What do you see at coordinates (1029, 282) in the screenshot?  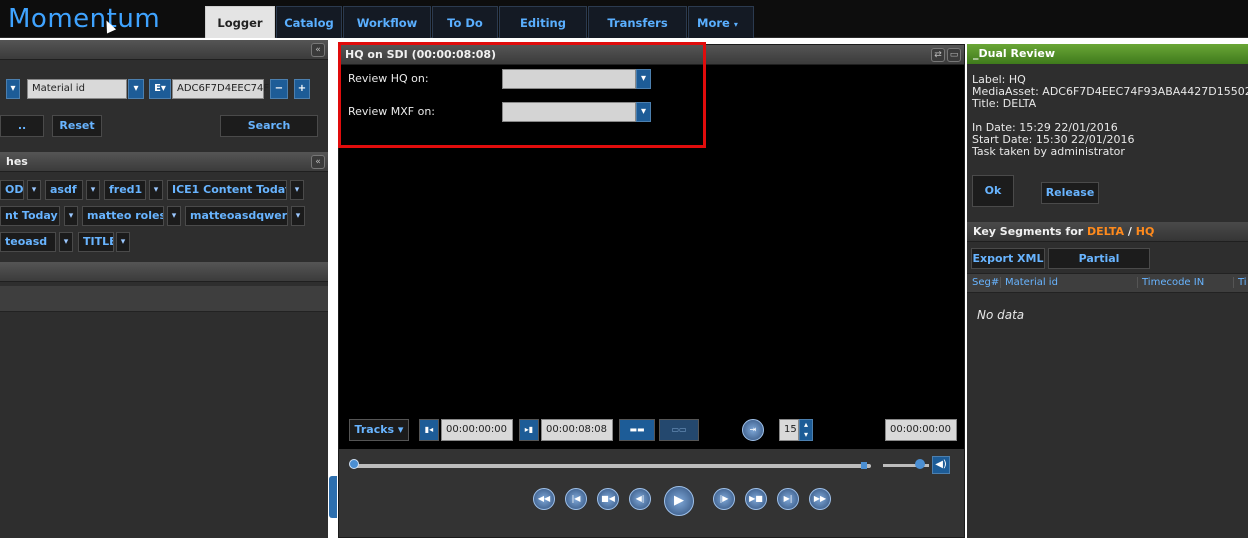 I see `column-material-id: Material id` at bounding box center [1029, 282].